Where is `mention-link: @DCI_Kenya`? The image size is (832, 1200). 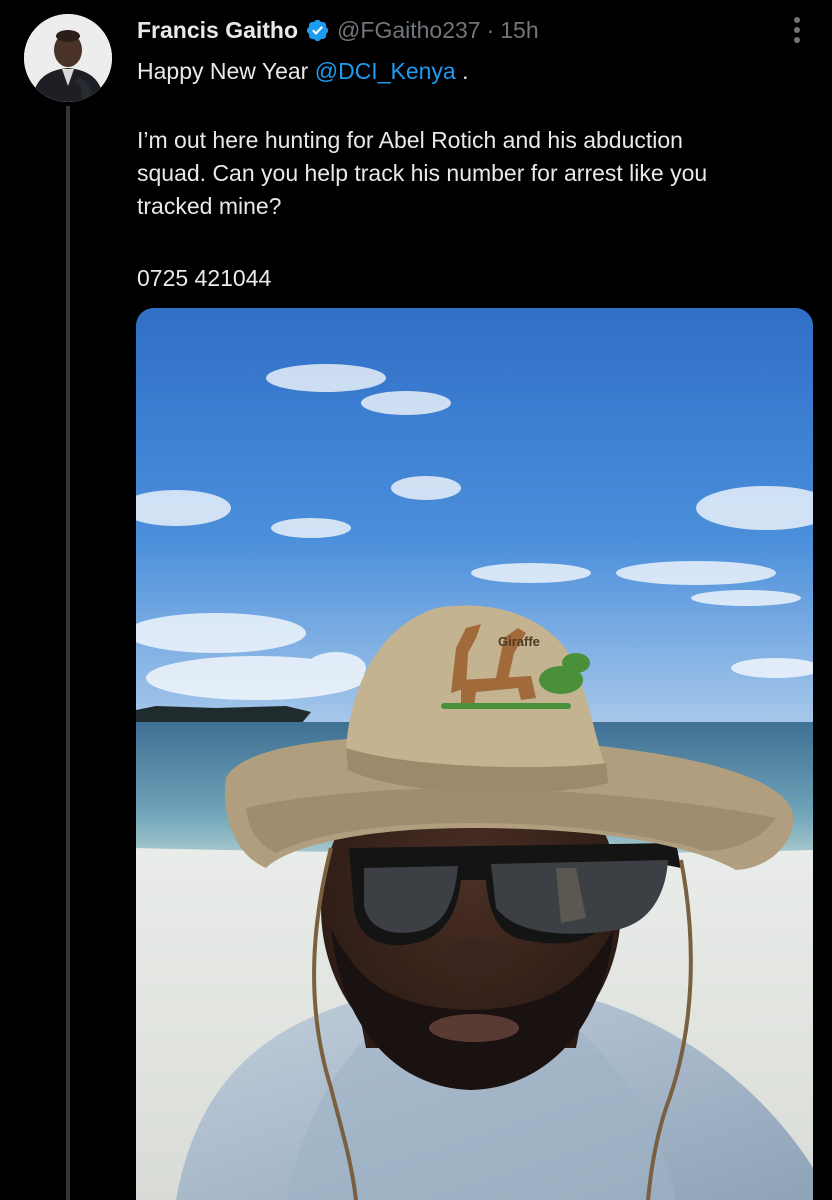 mention-link: @DCI_Kenya is located at coordinates (385, 71).